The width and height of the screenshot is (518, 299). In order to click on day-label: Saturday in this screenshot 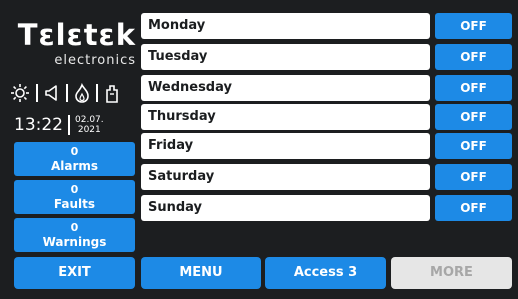, I will do `click(181, 176)`.